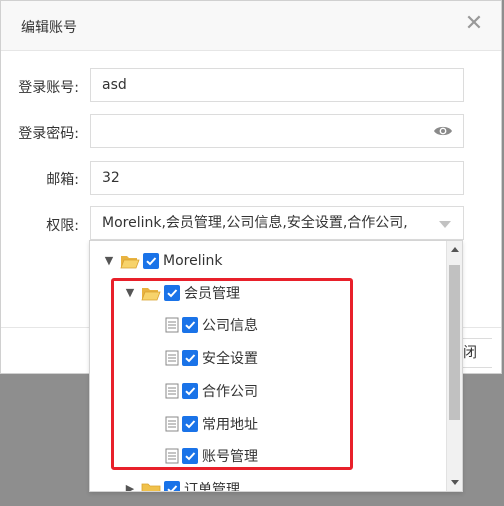 This screenshot has height=506, width=504. Describe the element at coordinates (277, 131) in the screenshot. I see `password-input` at that location.